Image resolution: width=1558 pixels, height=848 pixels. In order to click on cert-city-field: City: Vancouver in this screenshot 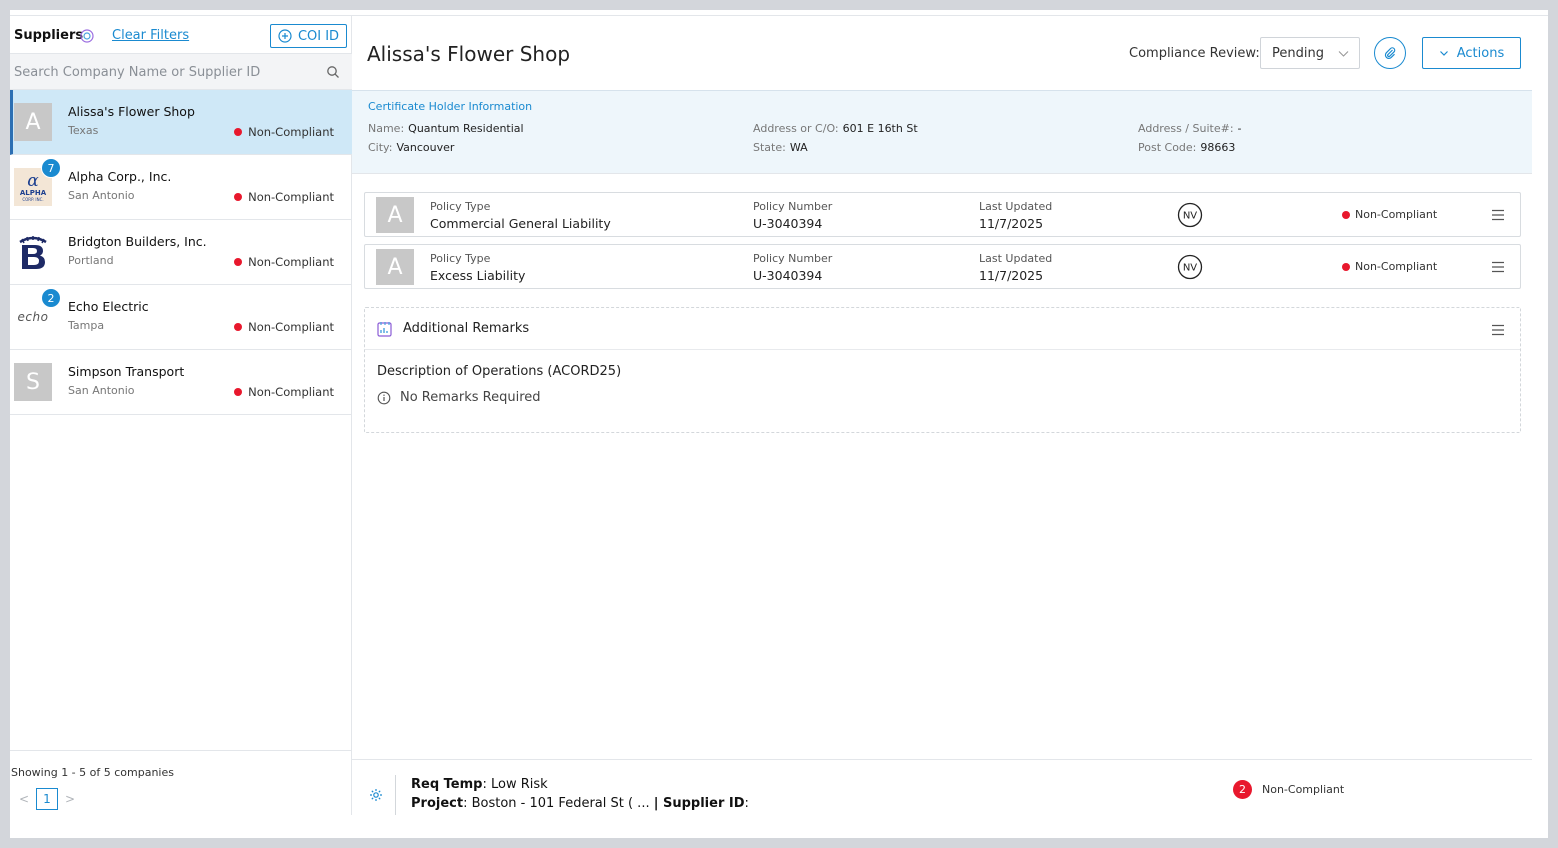, I will do `click(411, 147)`.